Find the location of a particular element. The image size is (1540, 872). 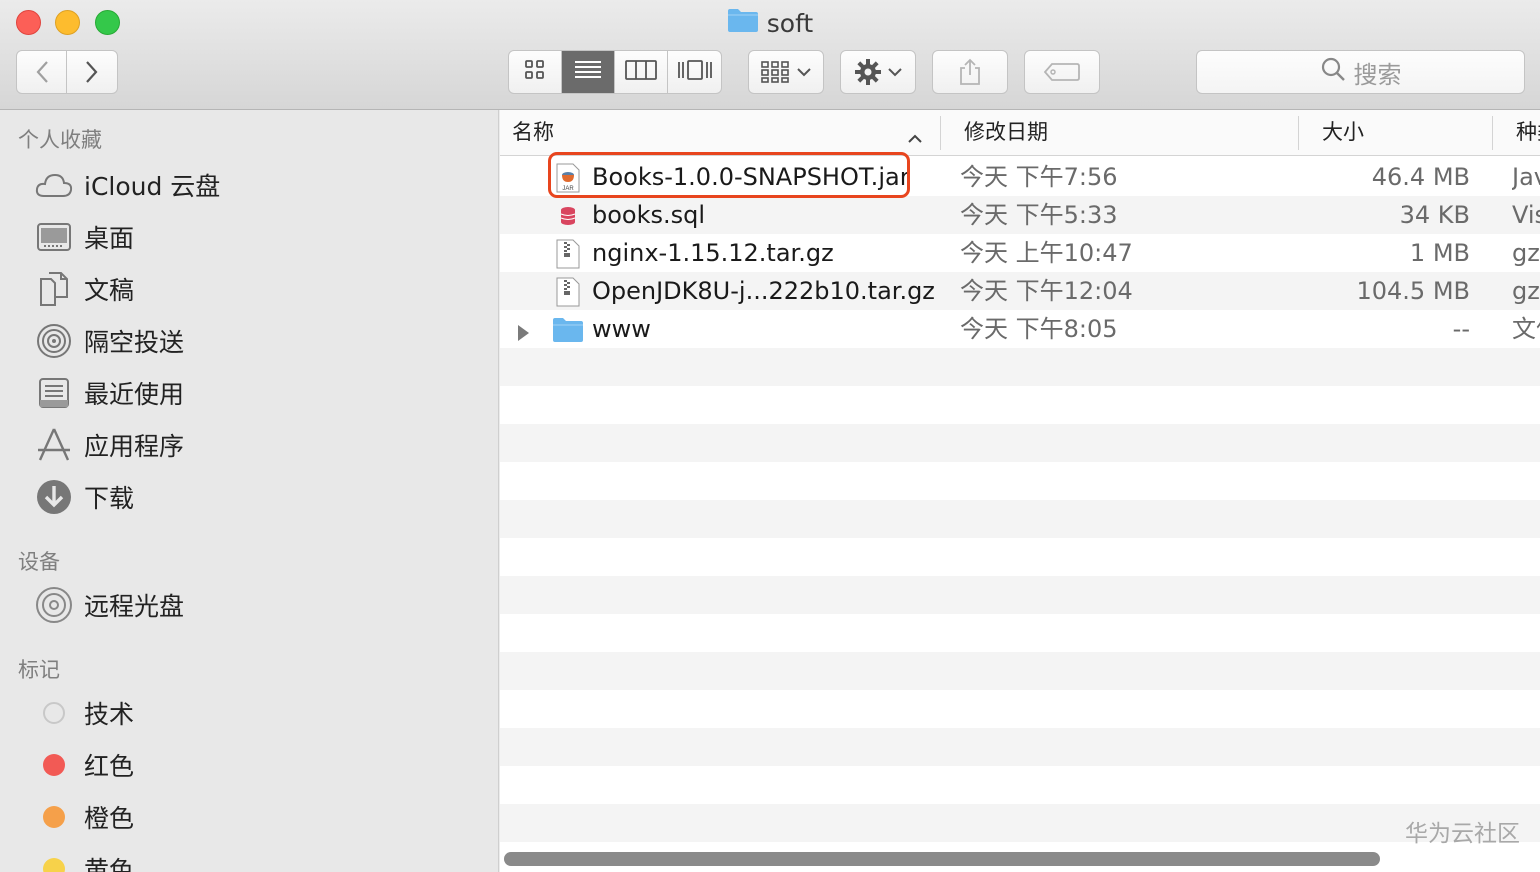

sidebar-item-remote-disc: 远程光盘 is located at coordinates (109, 605).